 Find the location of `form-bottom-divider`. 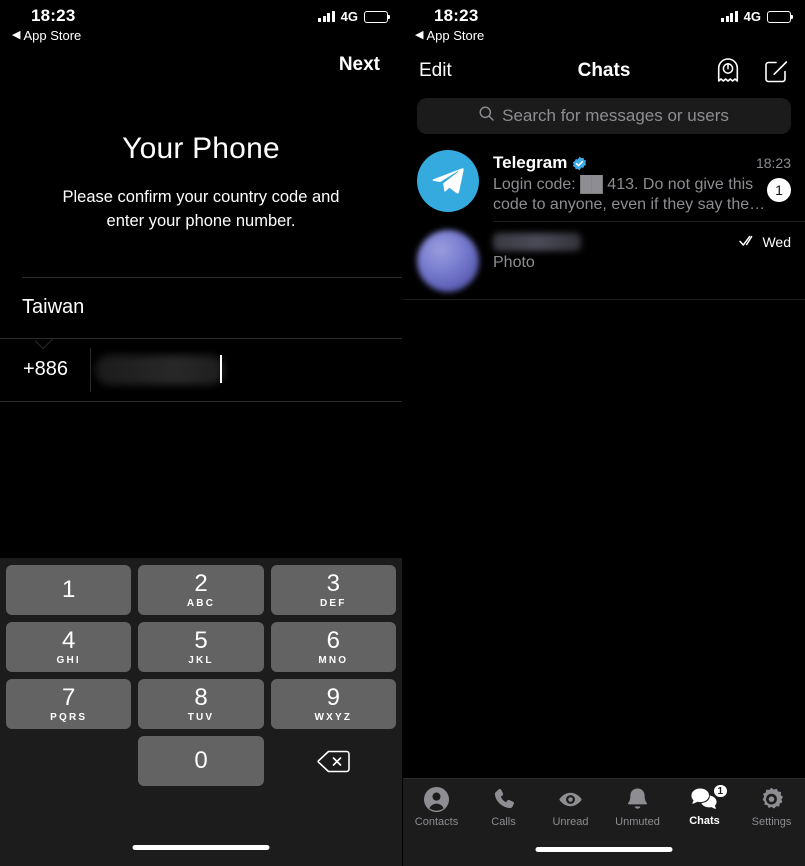

form-bottom-divider is located at coordinates (201, 401).